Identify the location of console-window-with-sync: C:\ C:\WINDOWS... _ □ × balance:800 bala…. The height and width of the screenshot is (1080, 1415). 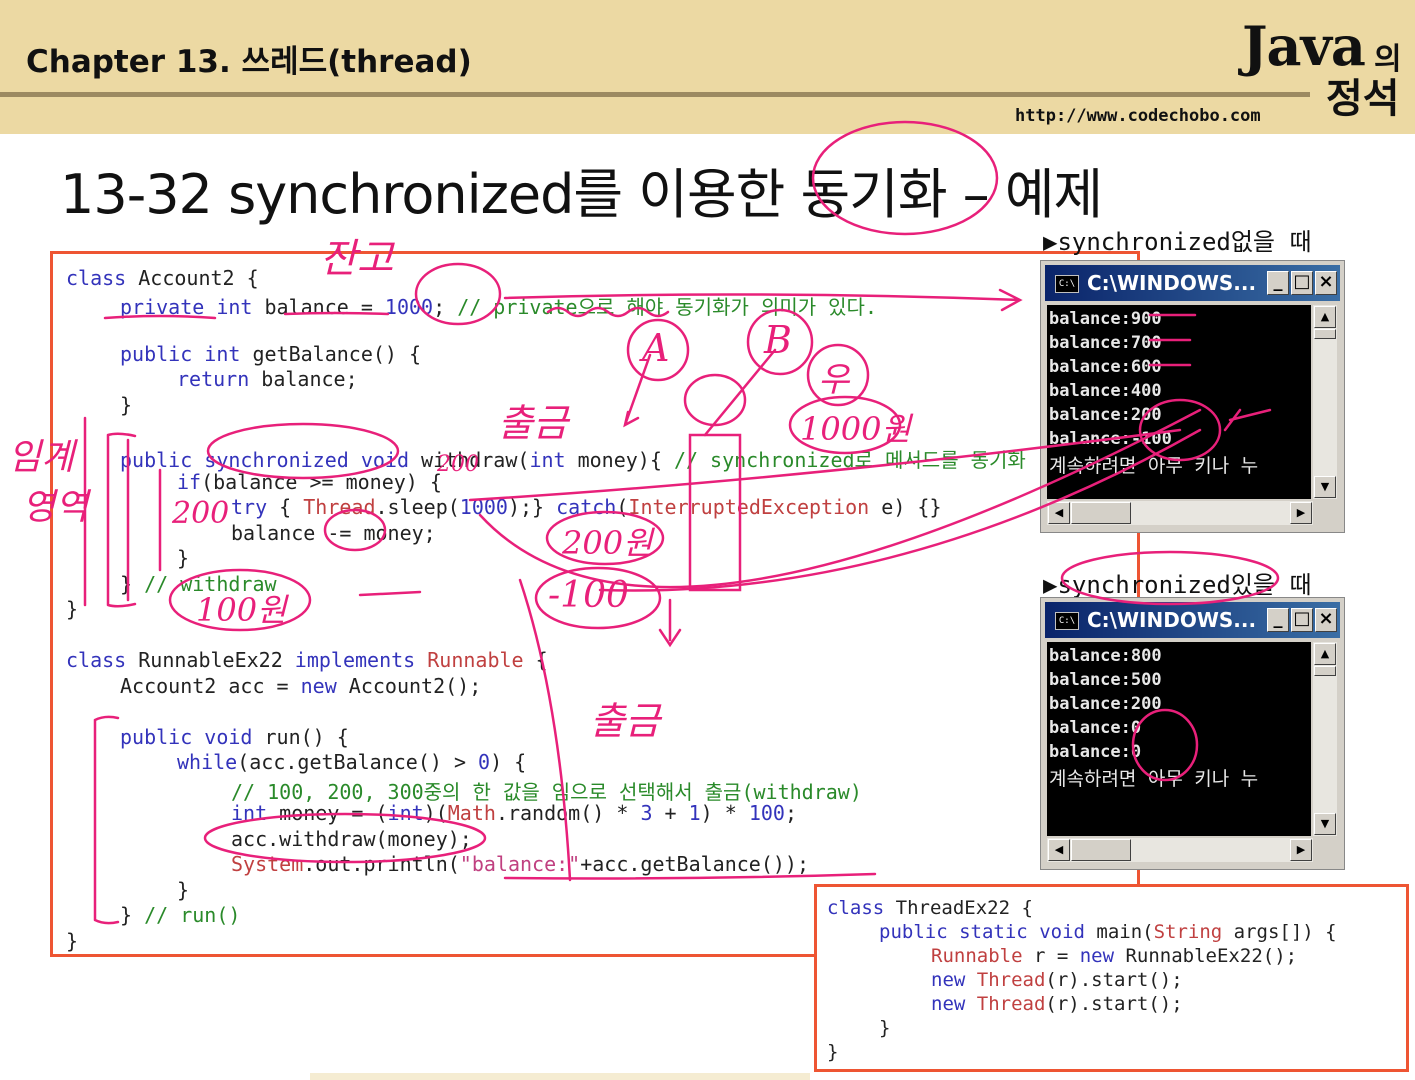
(1192, 733).